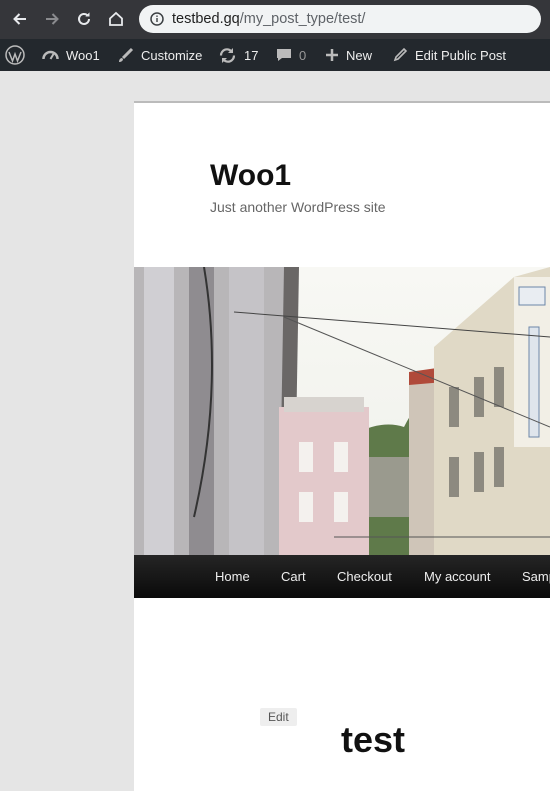 The height and width of the screenshot is (791, 550). What do you see at coordinates (20, 19) in the screenshot?
I see `back-arrow-icon` at bounding box center [20, 19].